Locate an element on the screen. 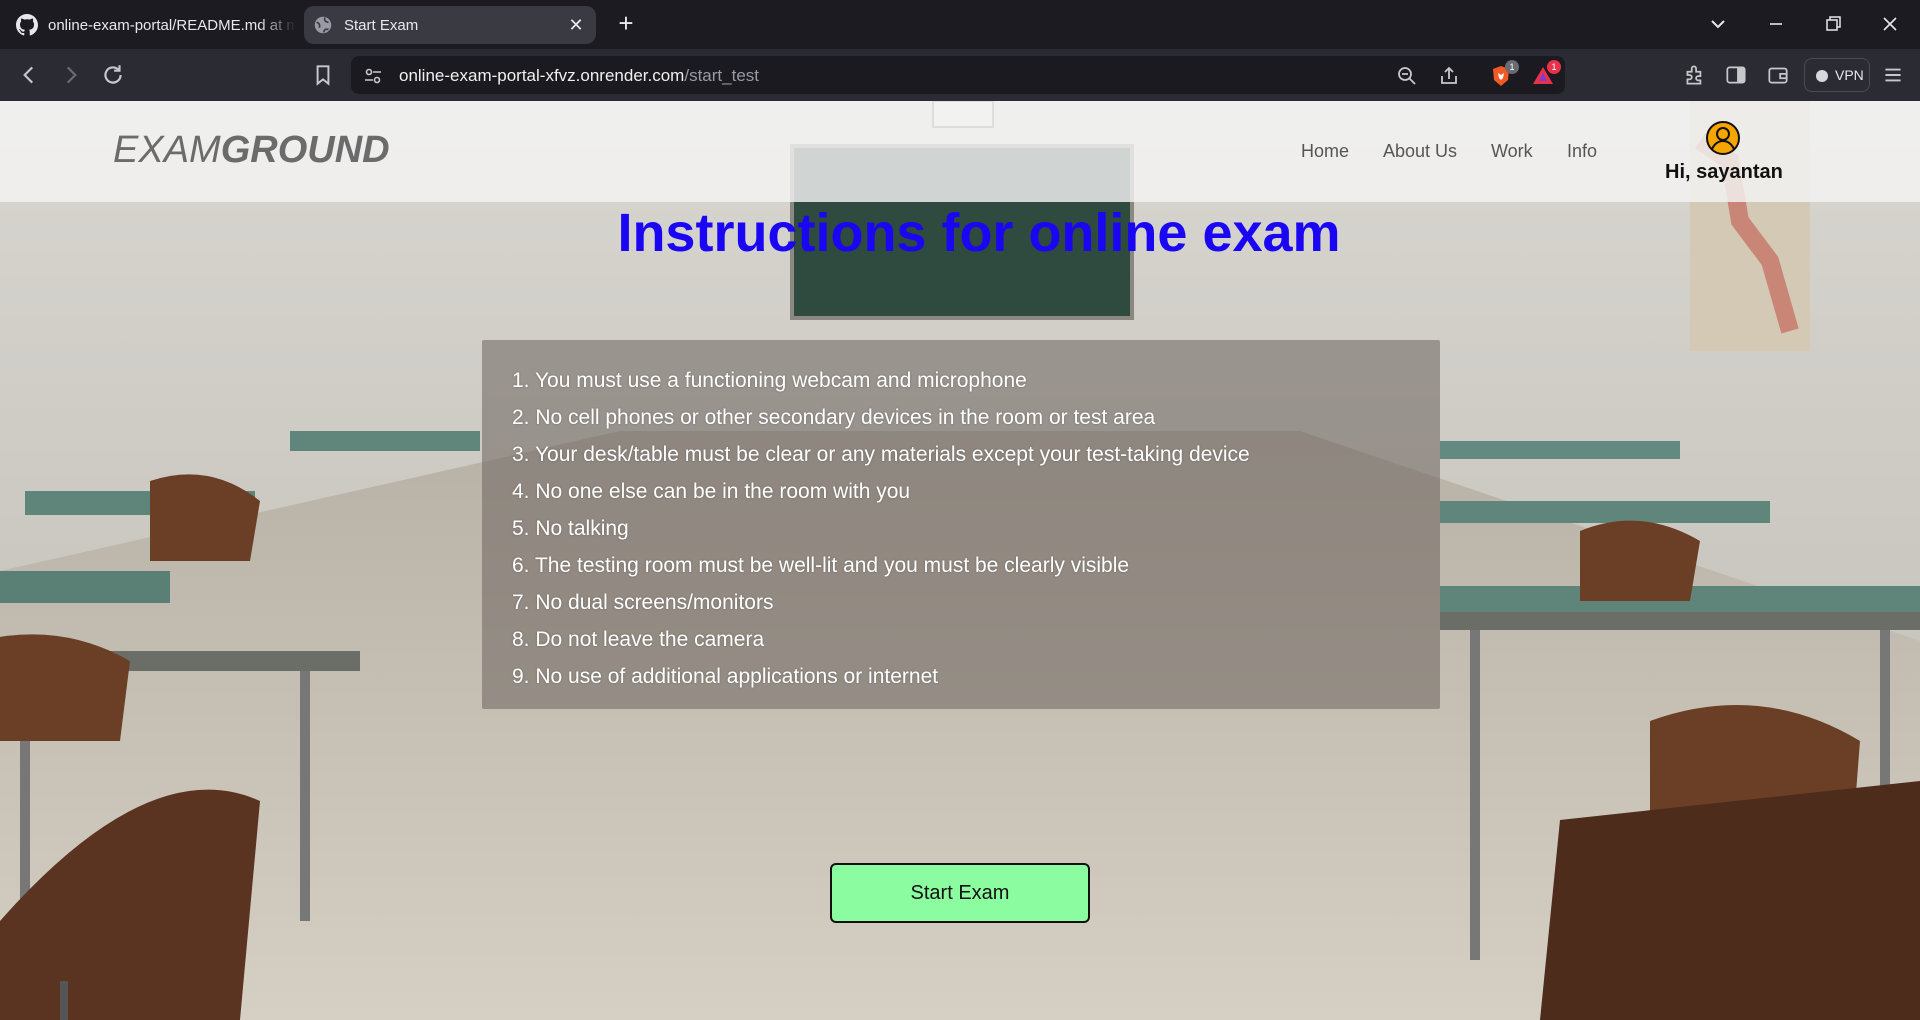 This screenshot has width=1920, height=1020. nav-about-us: About Us is located at coordinates (1420, 151).